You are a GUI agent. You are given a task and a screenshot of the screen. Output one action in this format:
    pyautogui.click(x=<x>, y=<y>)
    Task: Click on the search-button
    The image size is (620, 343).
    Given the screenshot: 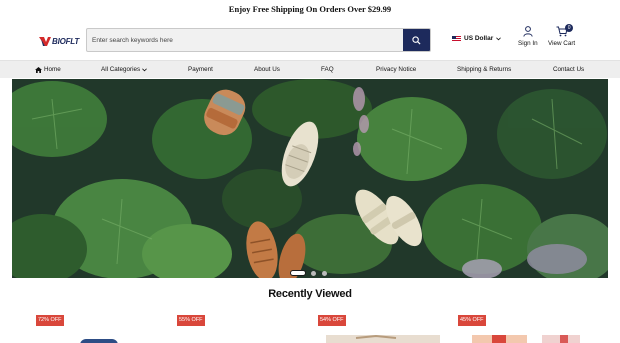 What is the action you would take?
    pyautogui.click(x=416, y=40)
    